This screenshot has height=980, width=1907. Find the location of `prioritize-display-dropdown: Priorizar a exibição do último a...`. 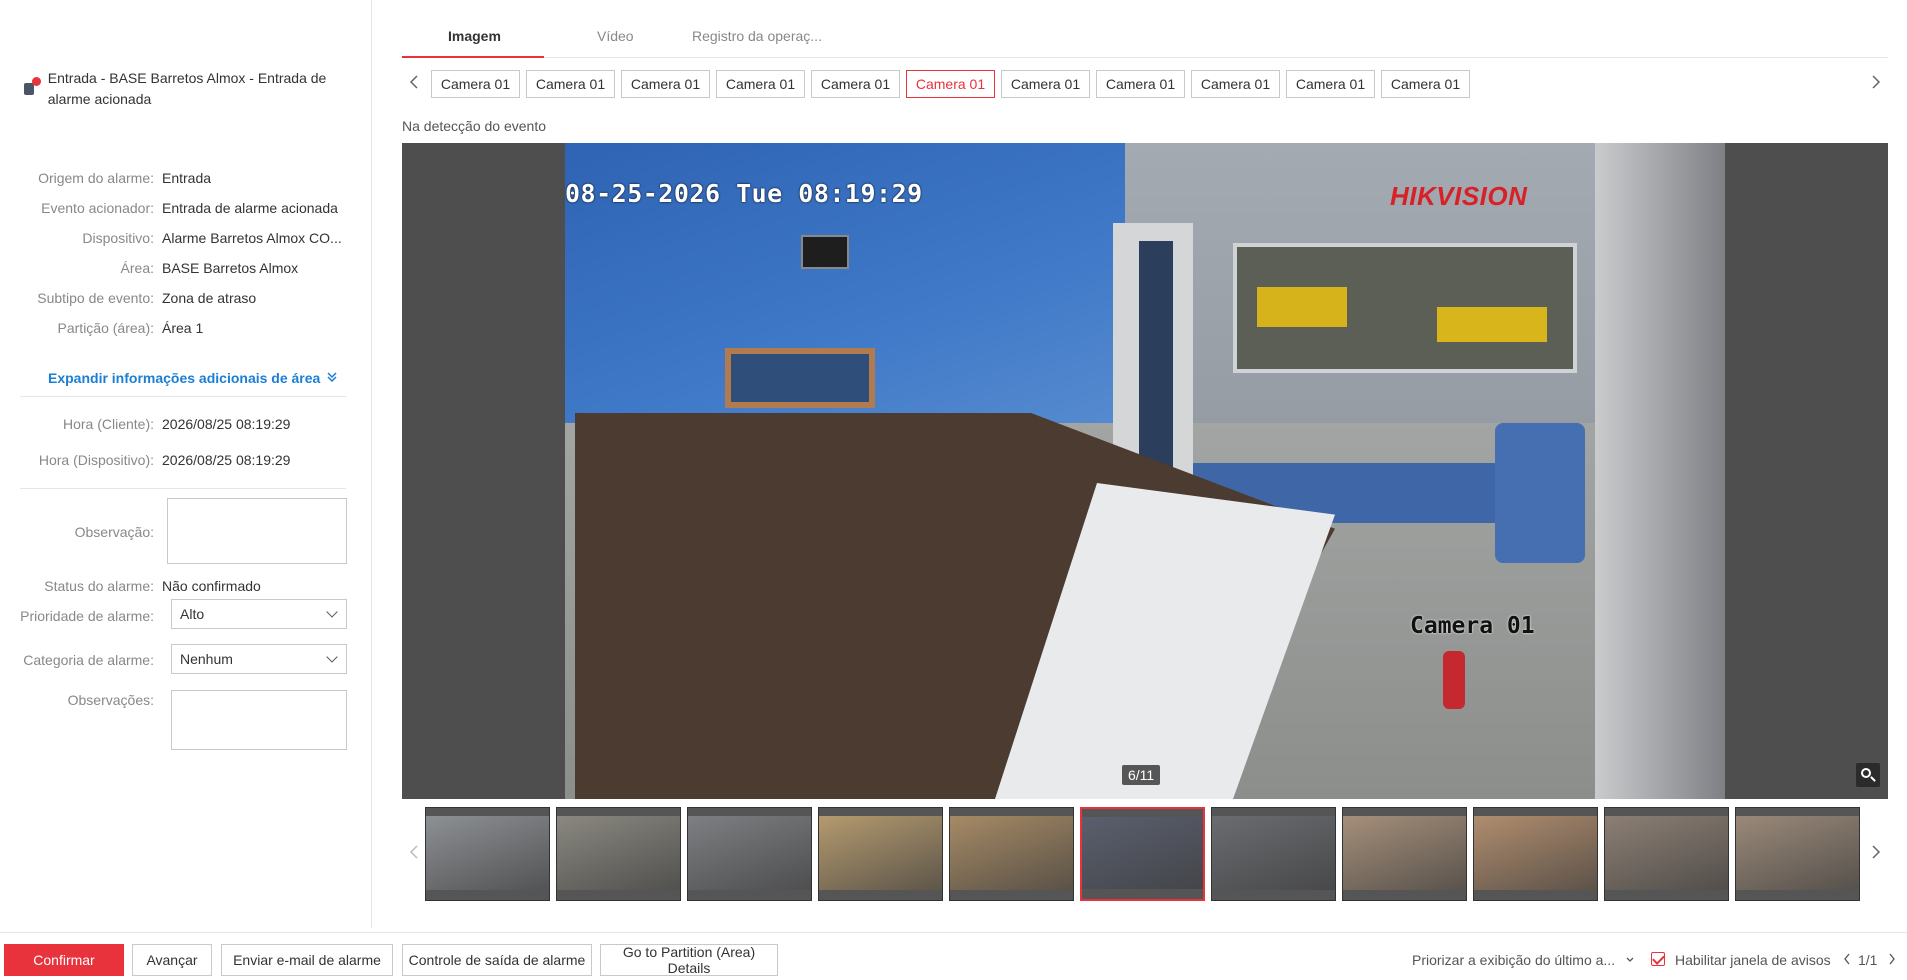

prioritize-display-dropdown: Priorizar a exibição do último a... is located at coordinates (1523, 960).